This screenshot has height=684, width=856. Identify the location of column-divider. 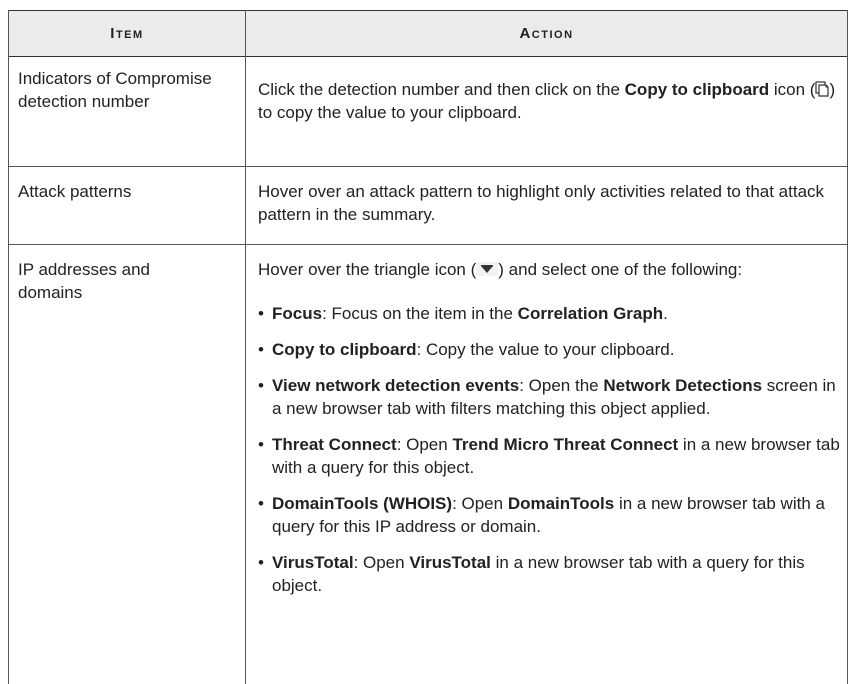
(245, 347).